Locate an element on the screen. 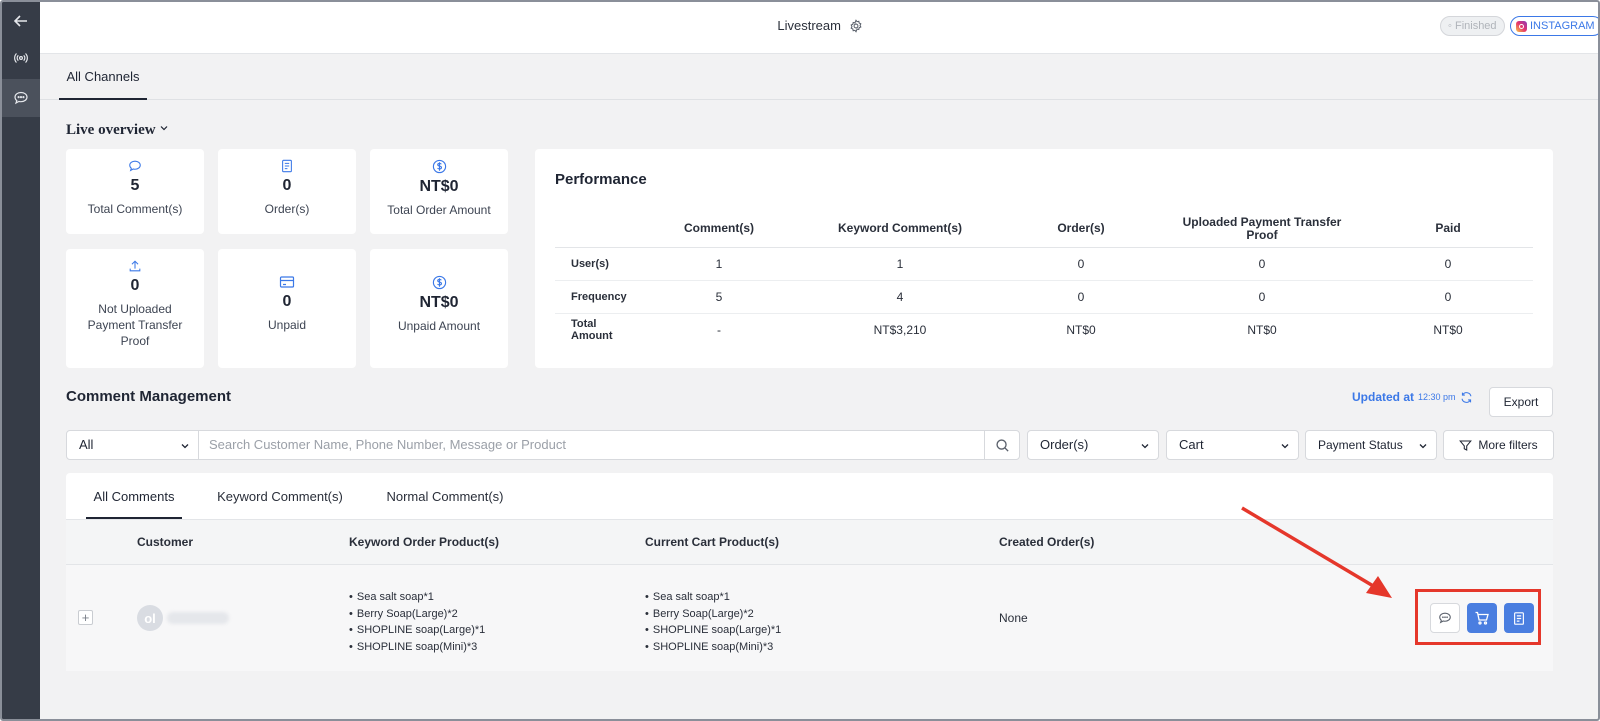 This screenshot has height=721, width=1600. instagram-icon is located at coordinates (1521, 26).